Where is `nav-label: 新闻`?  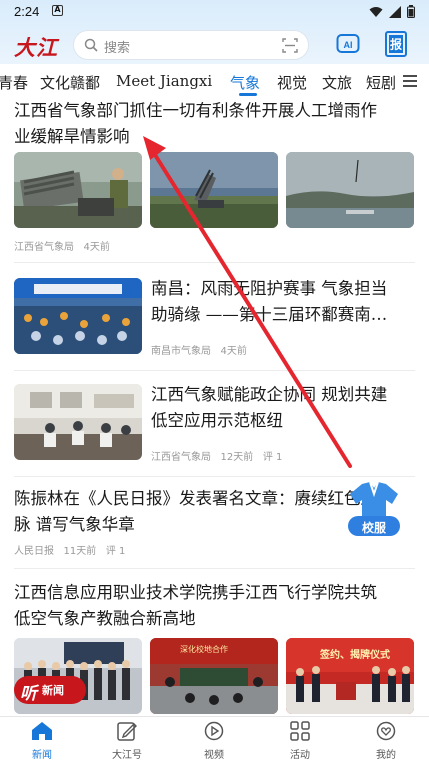
nav-label: 新闻 is located at coordinates (42, 755).